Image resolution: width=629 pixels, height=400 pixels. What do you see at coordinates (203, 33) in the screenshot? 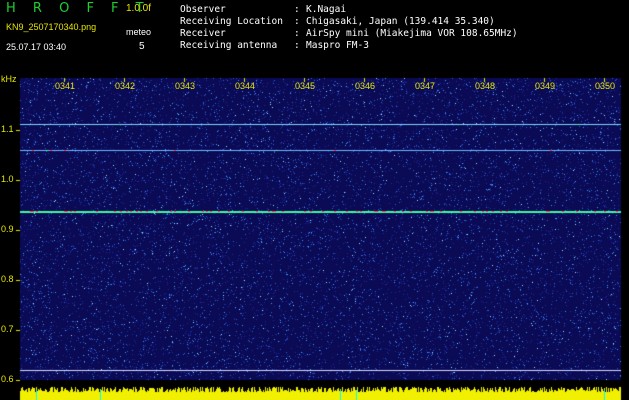
I see `info-key: Receiver` at bounding box center [203, 33].